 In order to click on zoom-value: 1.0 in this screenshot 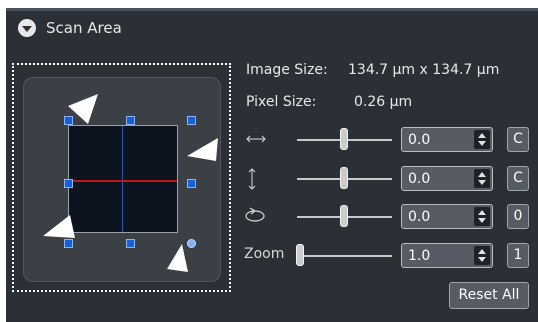, I will do `click(419, 256)`.